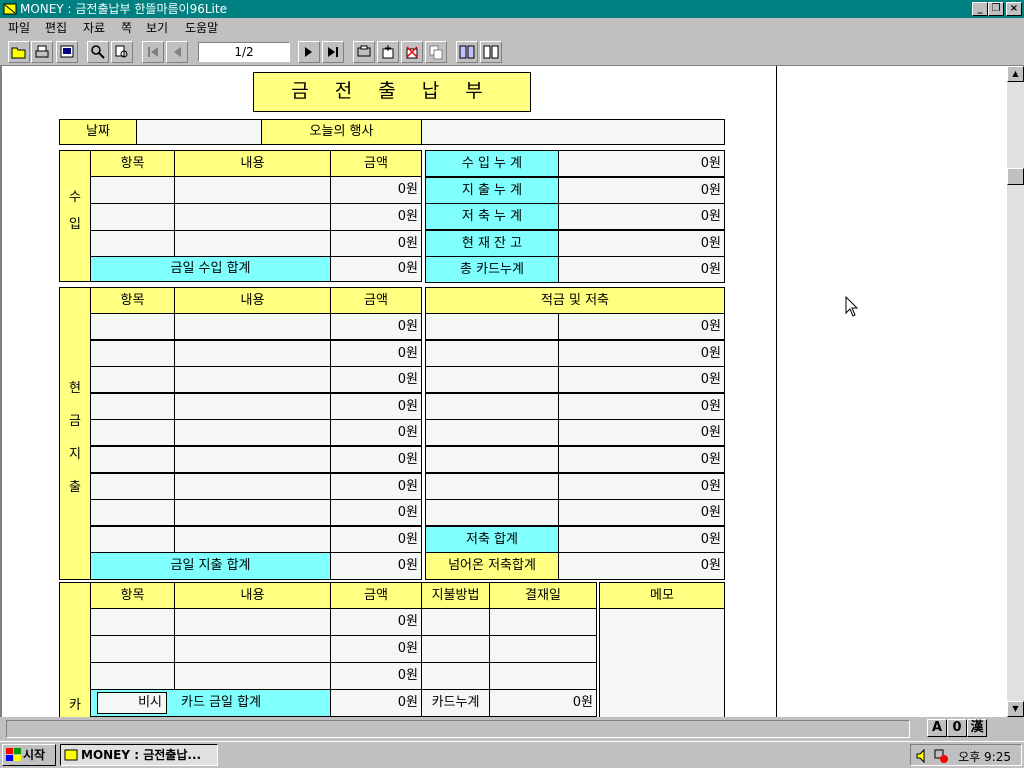  What do you see at coordinates (492, 216) in the screenshot?
I see `cumulative-label: 저 축 누 계` at bounding box center [492, 216].